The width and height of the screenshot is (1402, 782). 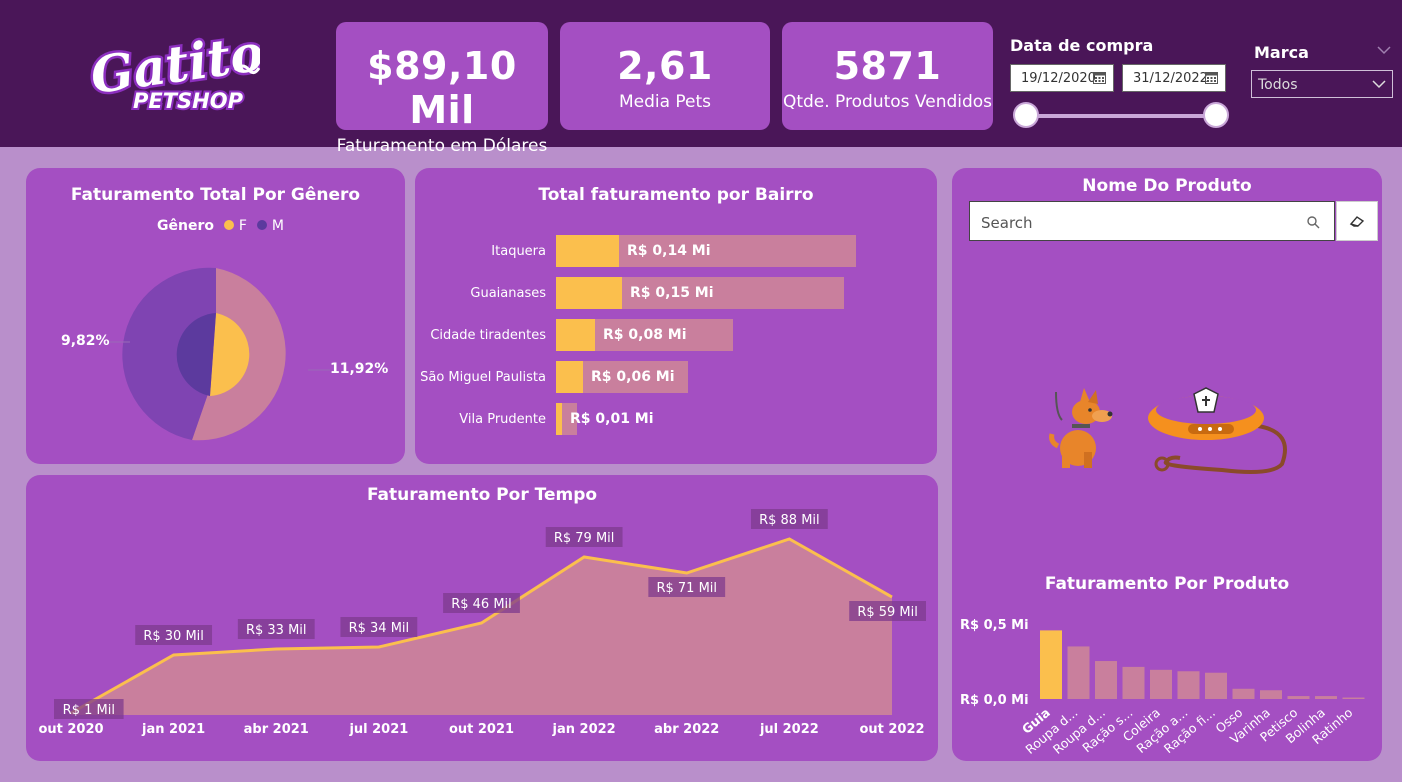 I want to click on bairro-label: Vila Prudente, so click(x=502, y=419).